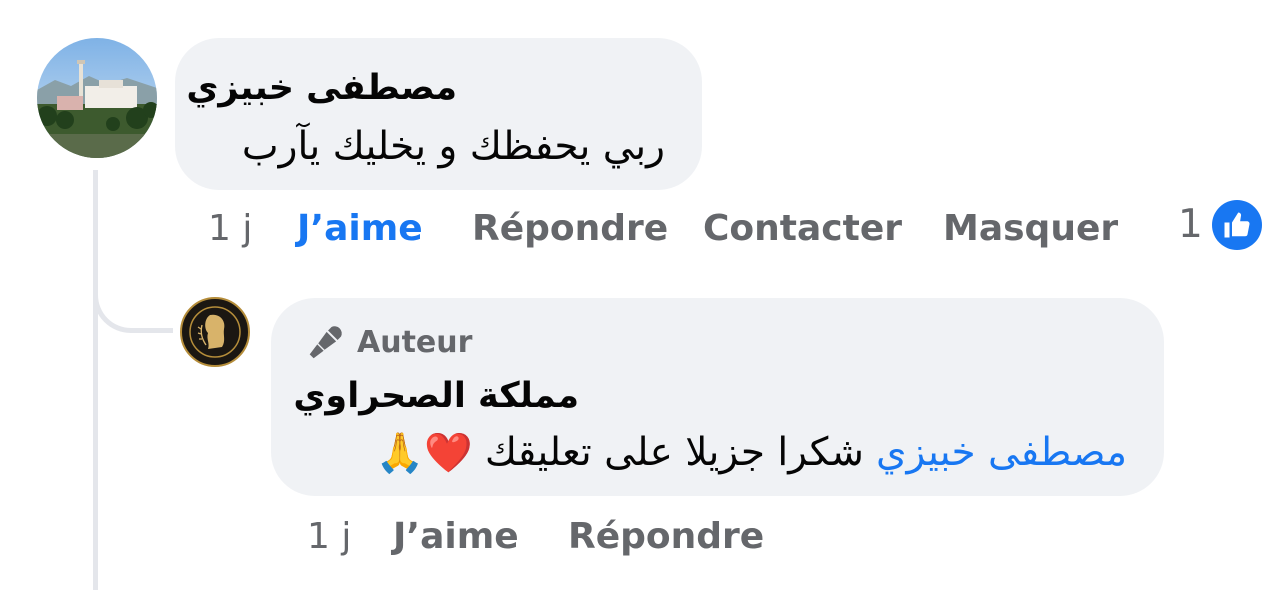  I want to click on comment-hide-button: Masquer, so click(1030, 228).